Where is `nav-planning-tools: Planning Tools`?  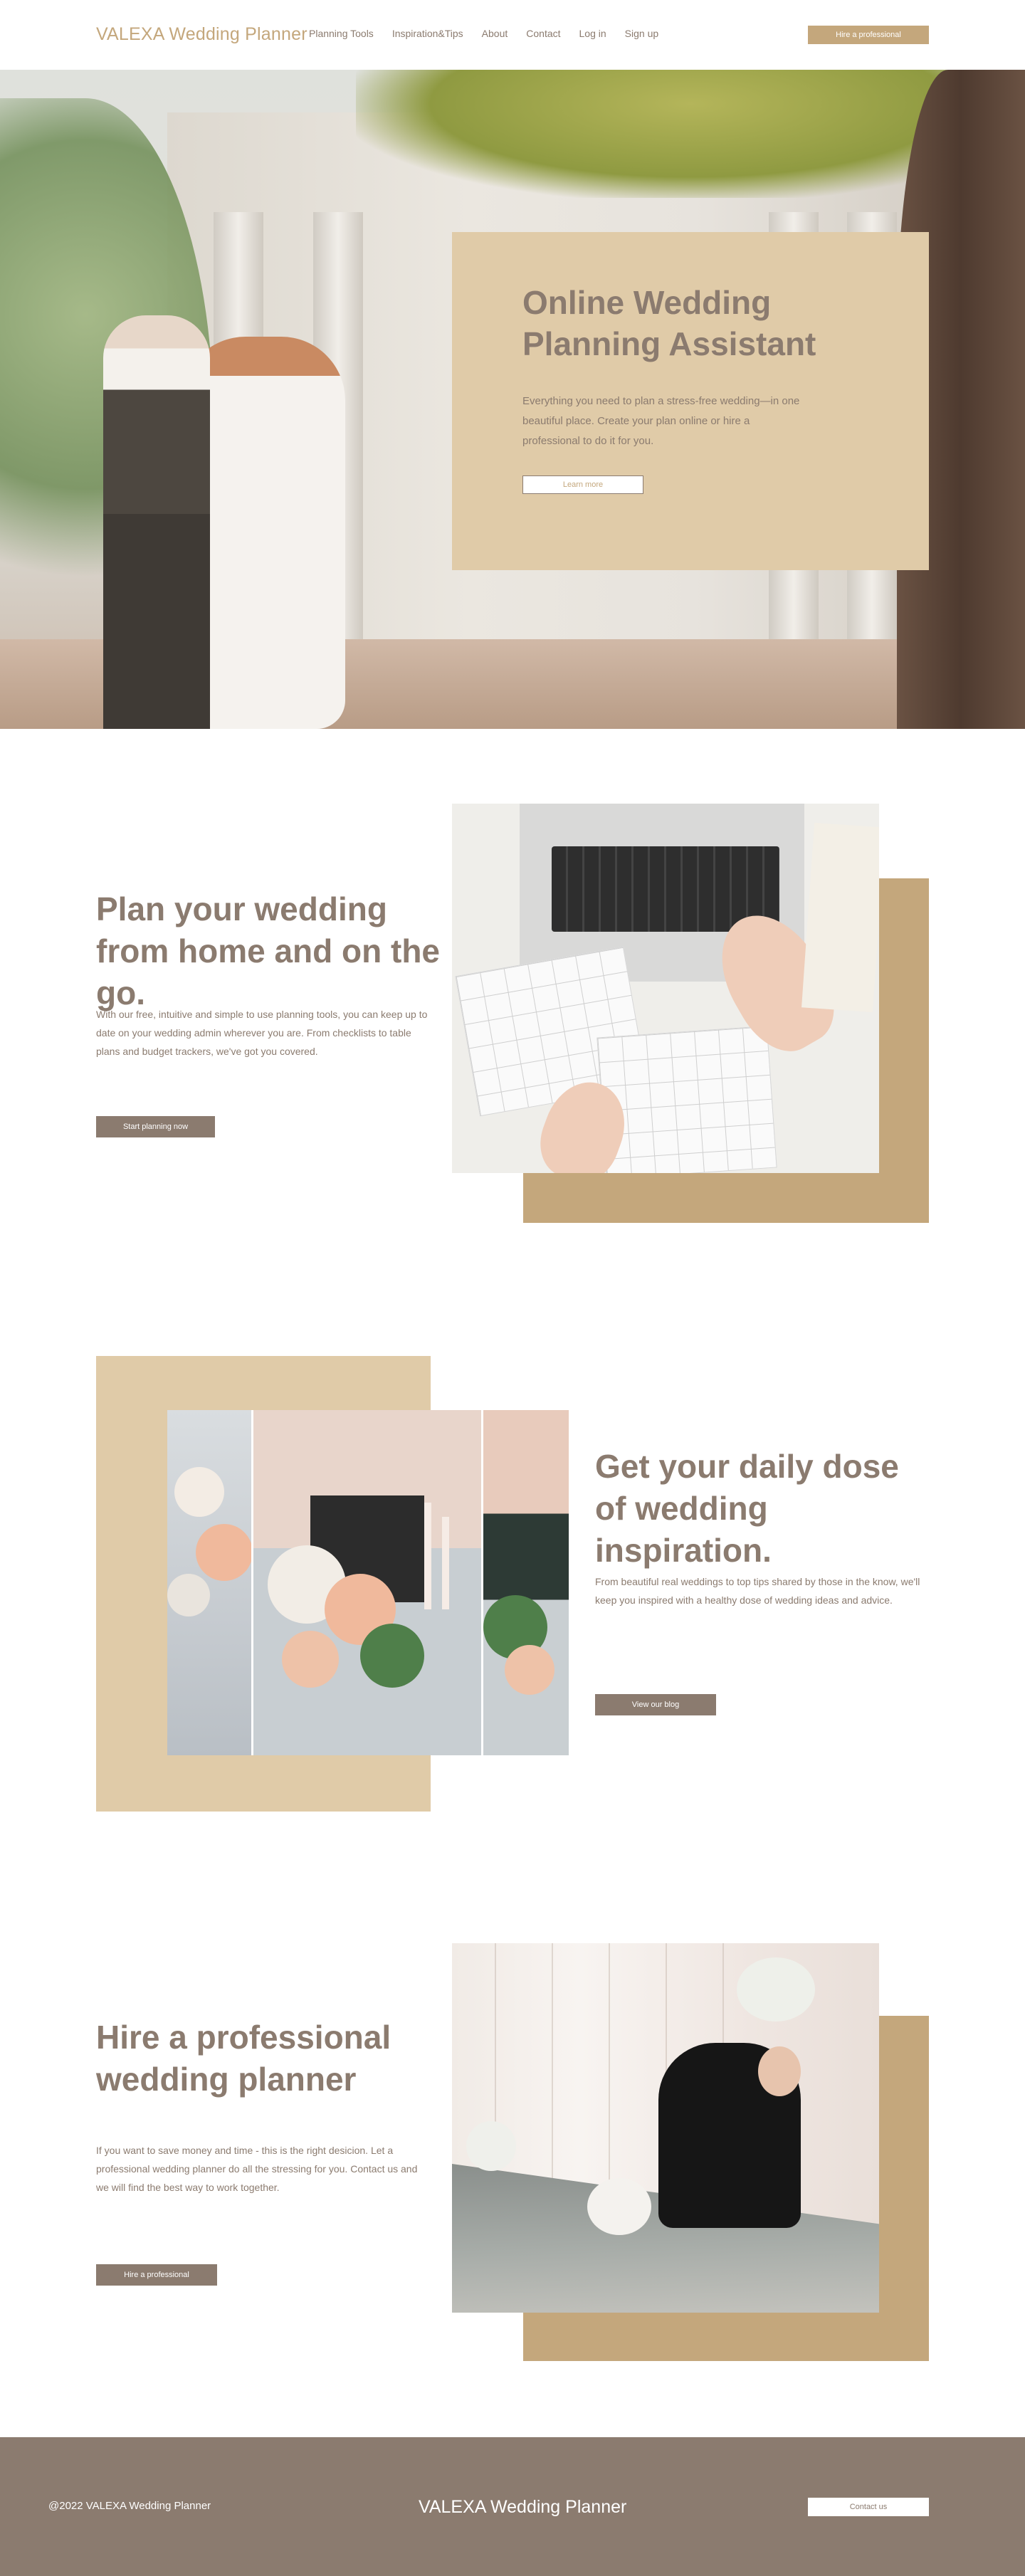
nav-planning-tools: Planning Tools is located at coordinates (341, 34).